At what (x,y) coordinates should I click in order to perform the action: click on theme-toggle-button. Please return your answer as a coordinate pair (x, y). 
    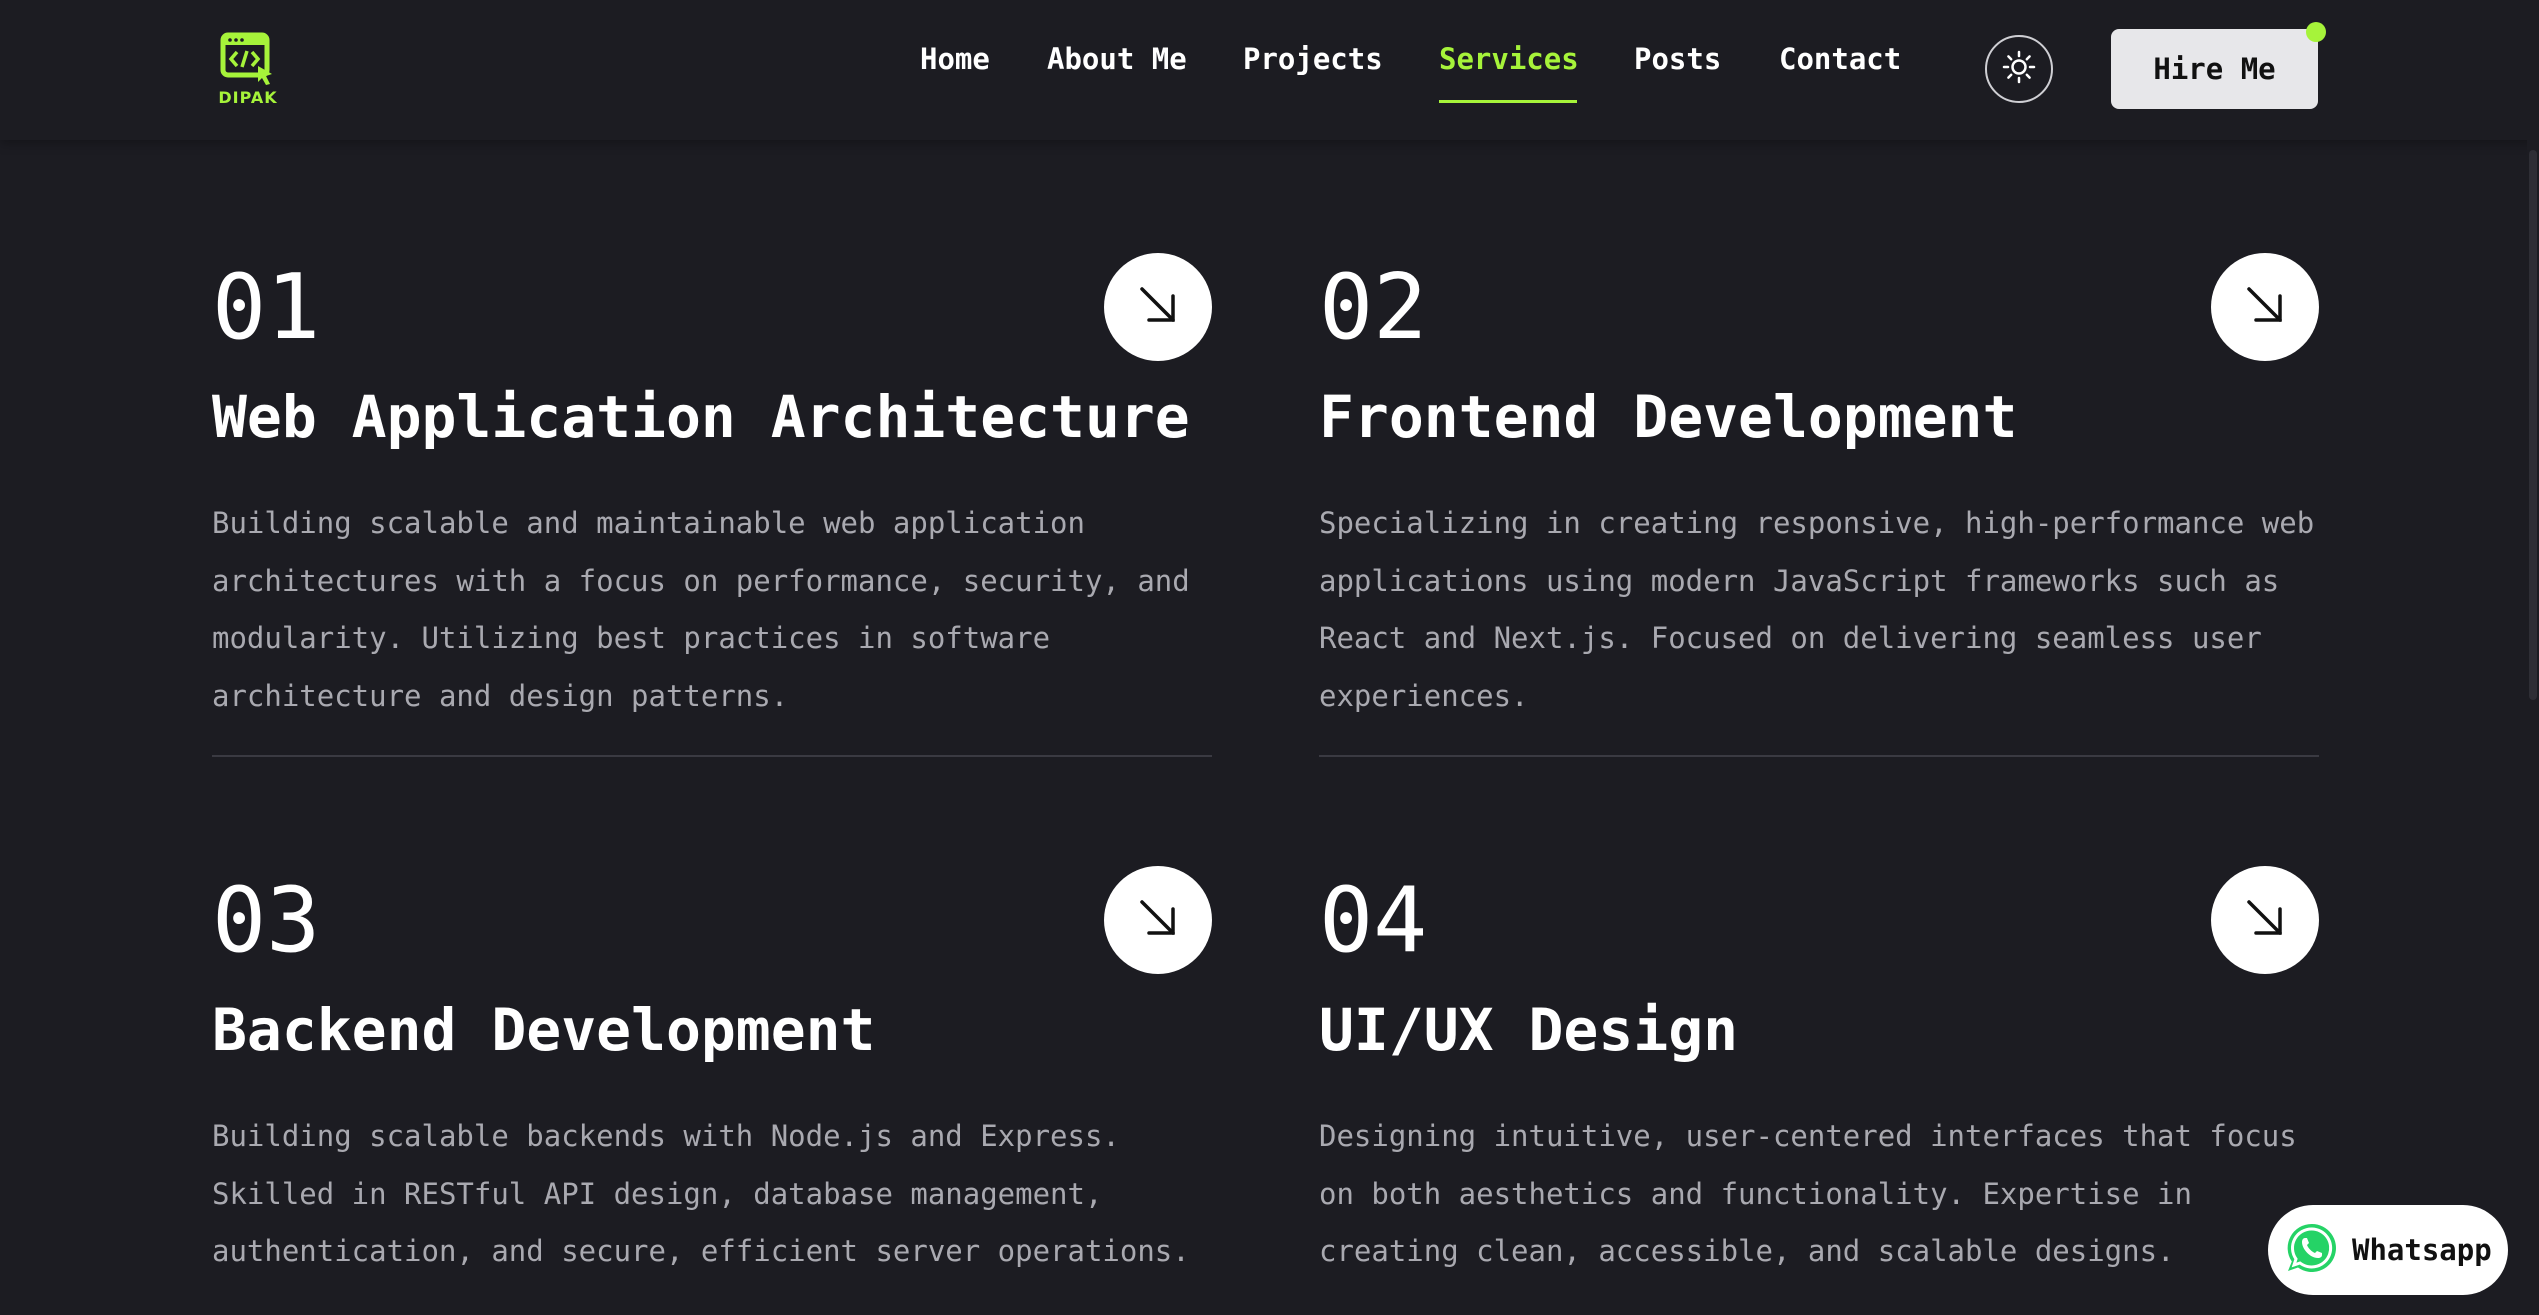
    Looking at the image, I should click on (2019, 69).